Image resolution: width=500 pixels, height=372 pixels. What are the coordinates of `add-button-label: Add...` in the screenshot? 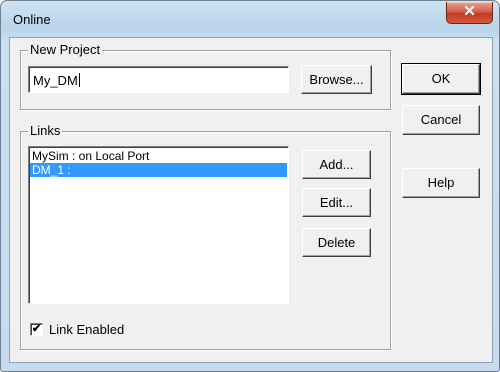 It's located at (336, 164).